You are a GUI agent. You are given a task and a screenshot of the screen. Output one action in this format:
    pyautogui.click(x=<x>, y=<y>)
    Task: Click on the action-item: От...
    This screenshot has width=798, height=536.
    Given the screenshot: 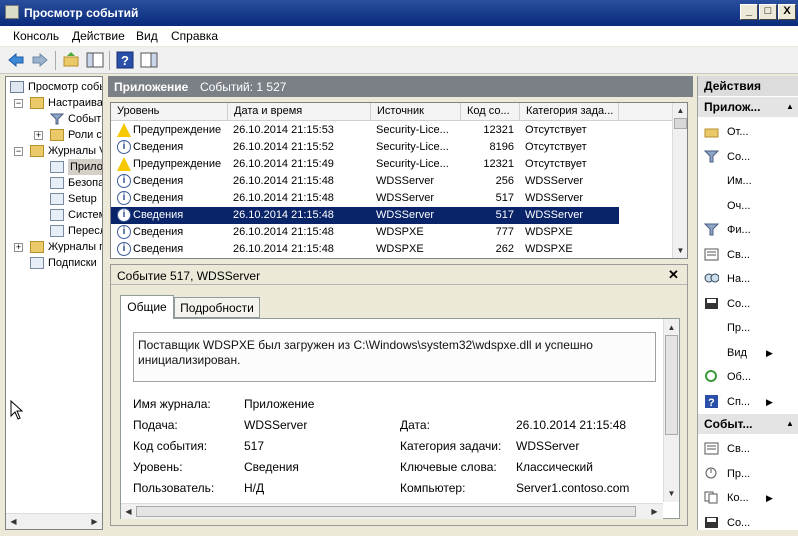 What is the action you would take?
    pyautogui.click(x=748, y=132)
    